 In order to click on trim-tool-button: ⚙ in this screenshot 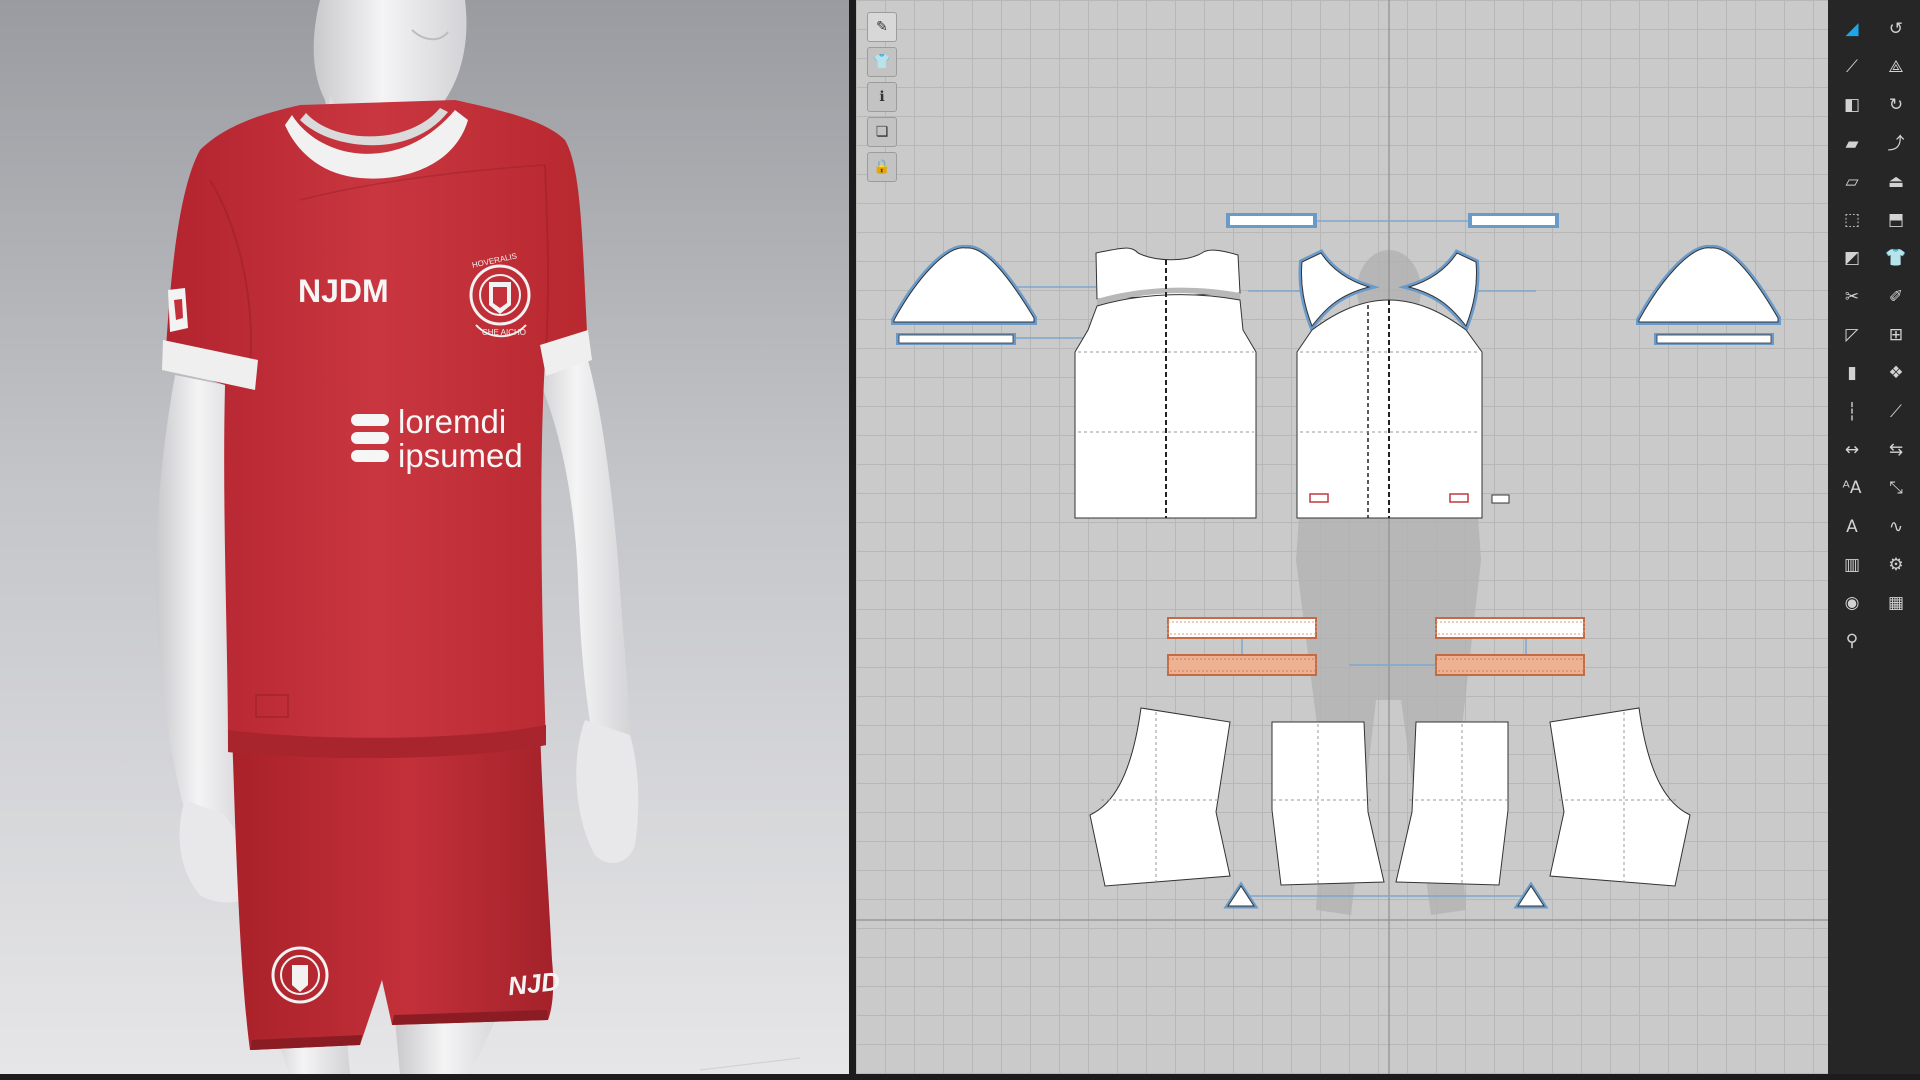, I will do `click(1896, 565)`.